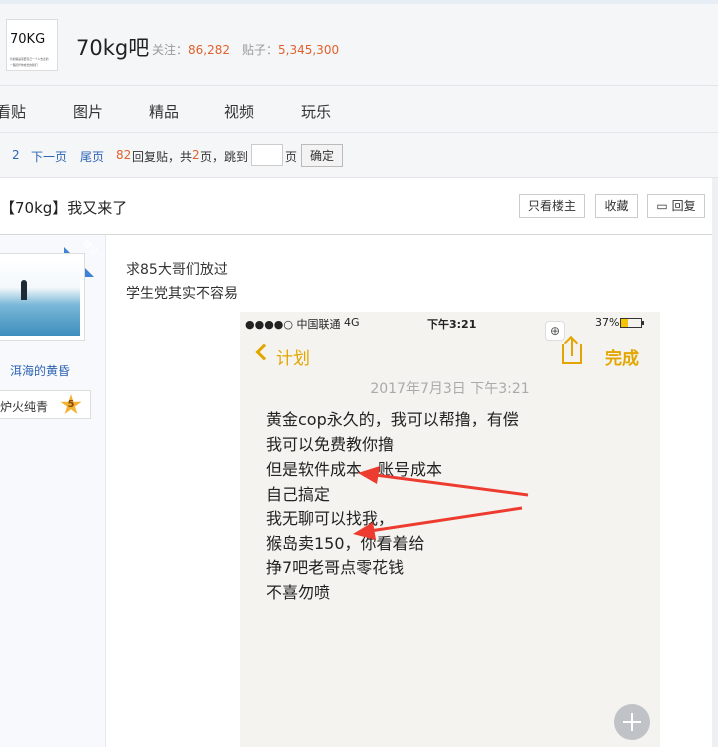 This screenshot has width=718, height=747. I want to click on post-line-1: 求85大哥们放过, so click(177, 270).